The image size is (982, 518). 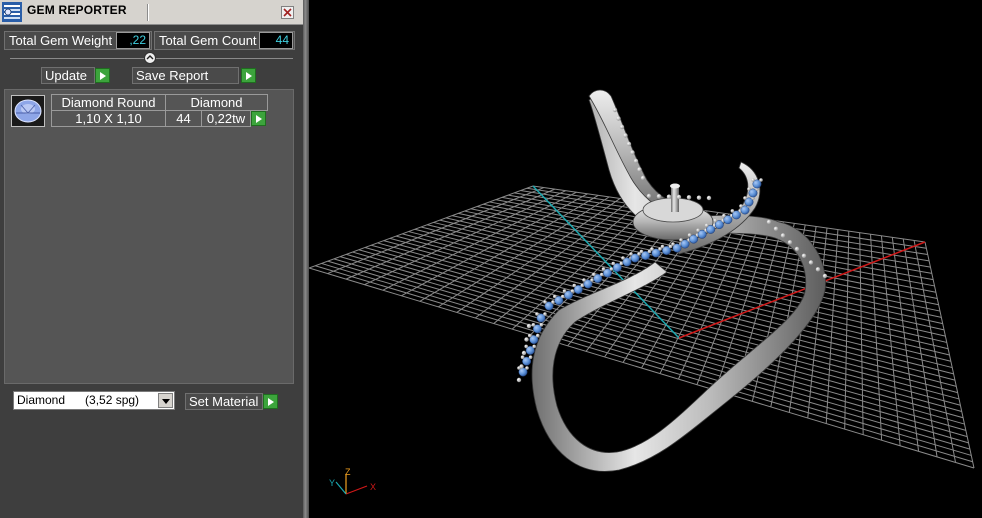 I want to click on material-dropdown: Diamond (3,52 spg), so click(x=94, y=400).